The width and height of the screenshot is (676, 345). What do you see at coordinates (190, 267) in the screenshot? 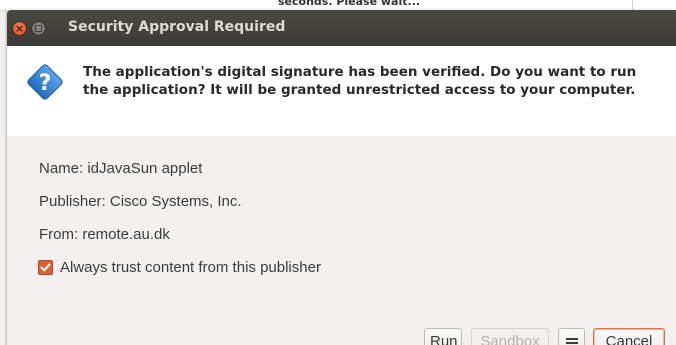
I see `trust-publisher-label: Always trust content from this publisher` at bounding box center [190, 267].